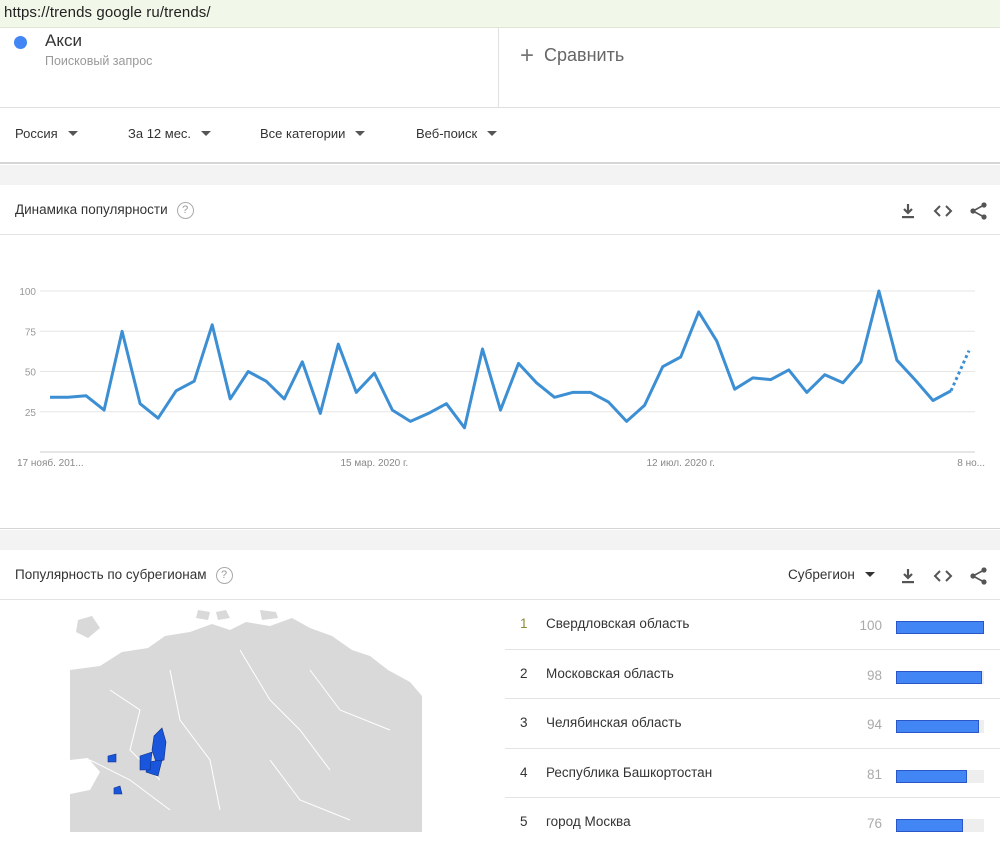 The image size is (1000, 841). Describe the element at coordinates (874, 675) in the screenshot. I see `region-value: 98` at that location.